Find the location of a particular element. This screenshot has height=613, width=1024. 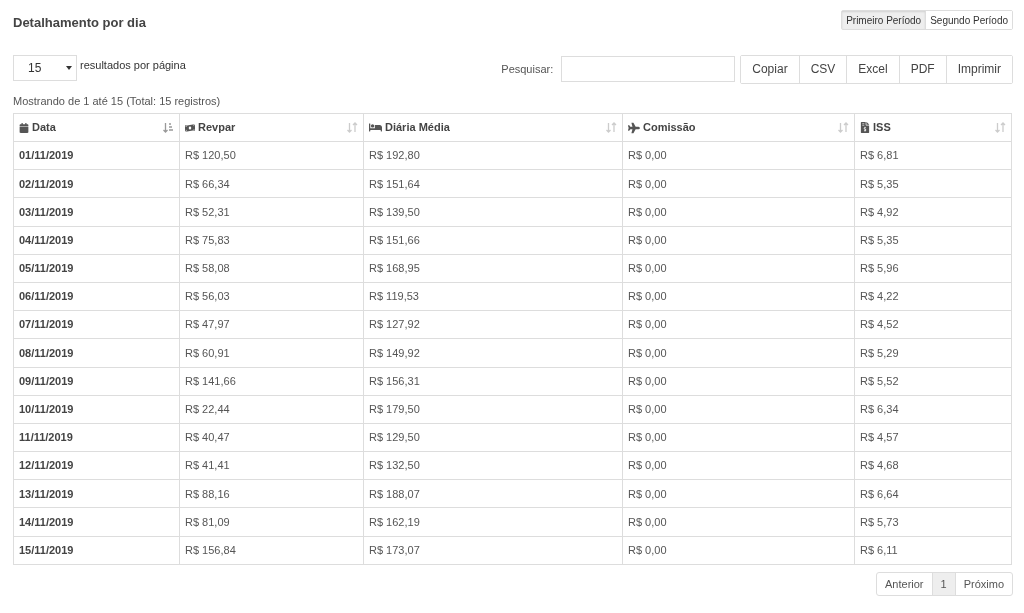

table-info: Mostrando de 1 até 15 (Total: 15 registros) is located at coordinates (117, 101).